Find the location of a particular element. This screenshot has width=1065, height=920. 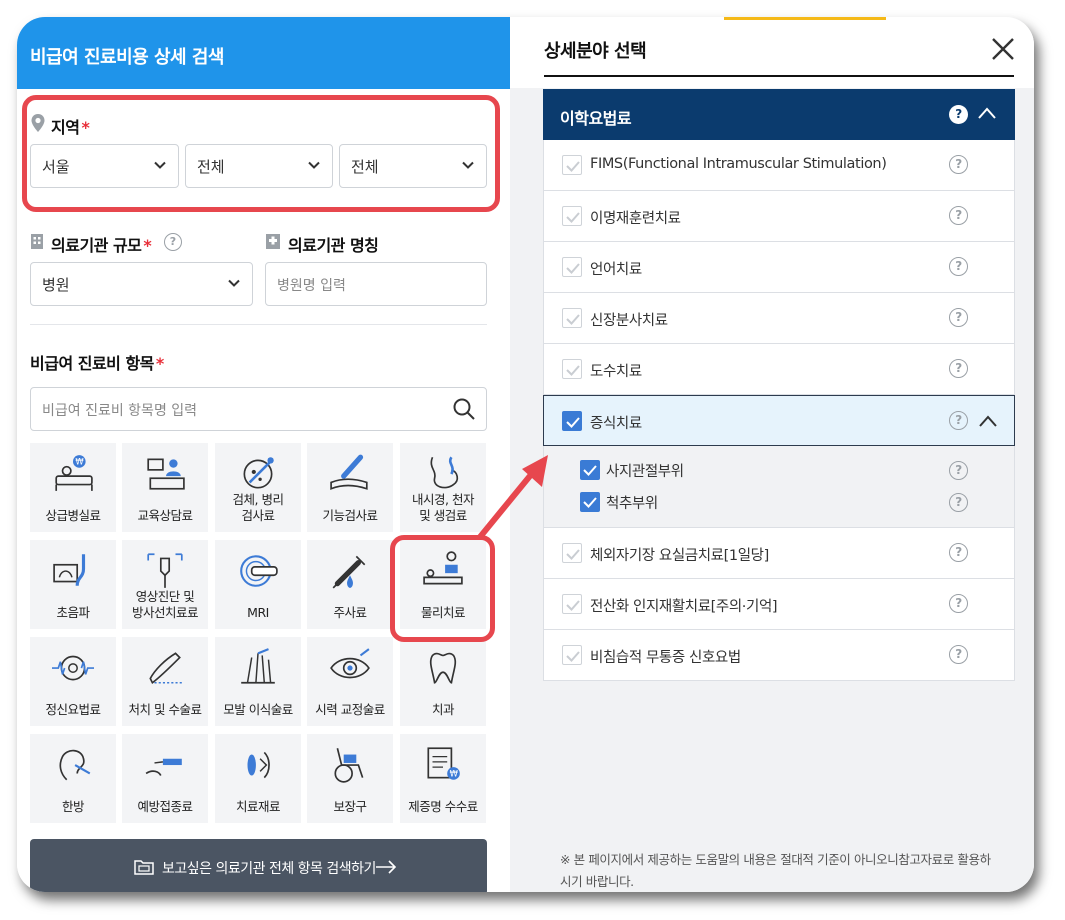

vaccine-icon is located at coordinates (163, 767).